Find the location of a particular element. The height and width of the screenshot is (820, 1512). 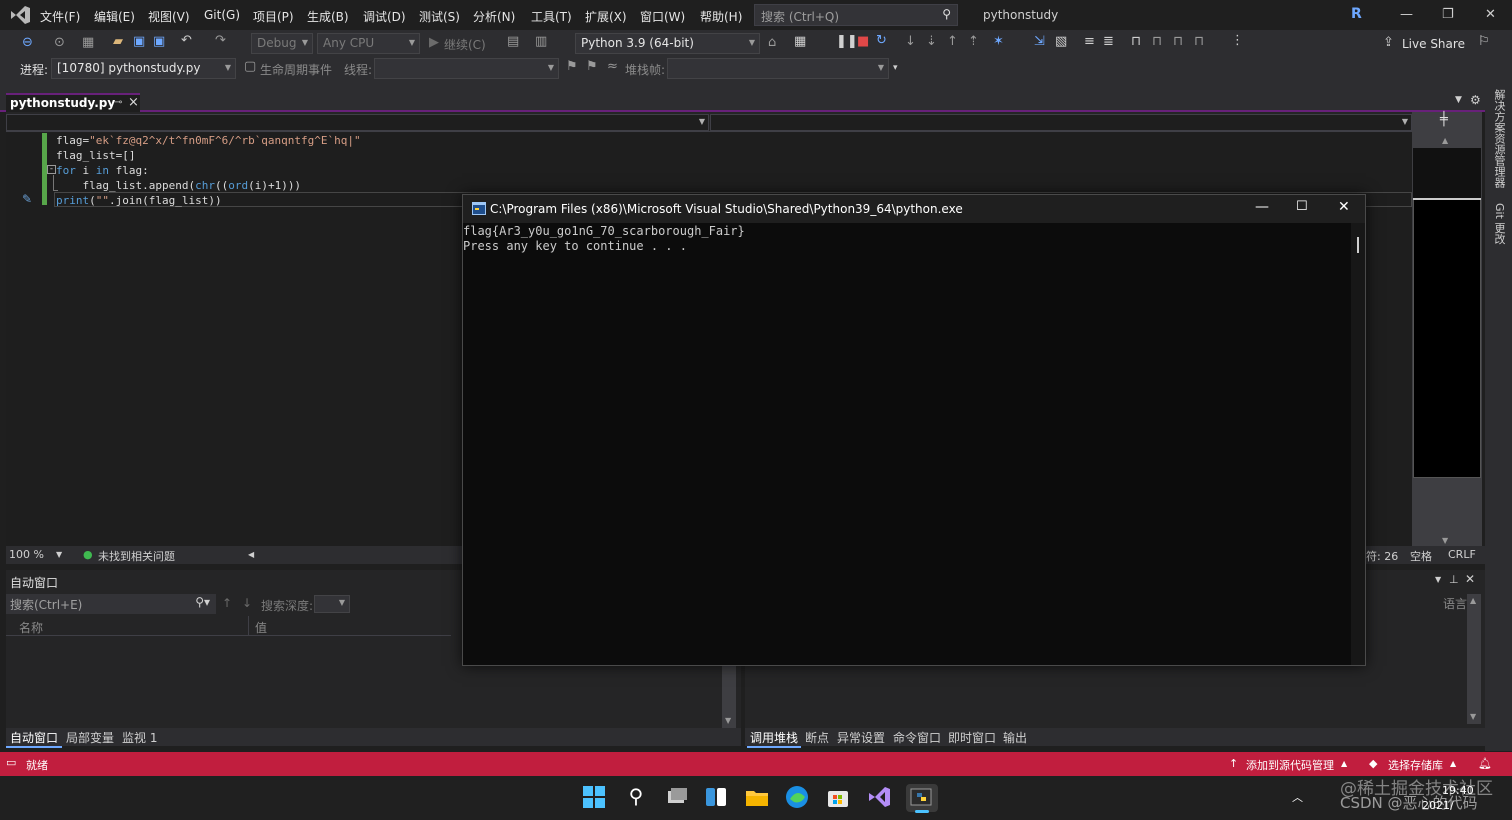

console-minimize-icon: — is located at coordinates (1262, 207).